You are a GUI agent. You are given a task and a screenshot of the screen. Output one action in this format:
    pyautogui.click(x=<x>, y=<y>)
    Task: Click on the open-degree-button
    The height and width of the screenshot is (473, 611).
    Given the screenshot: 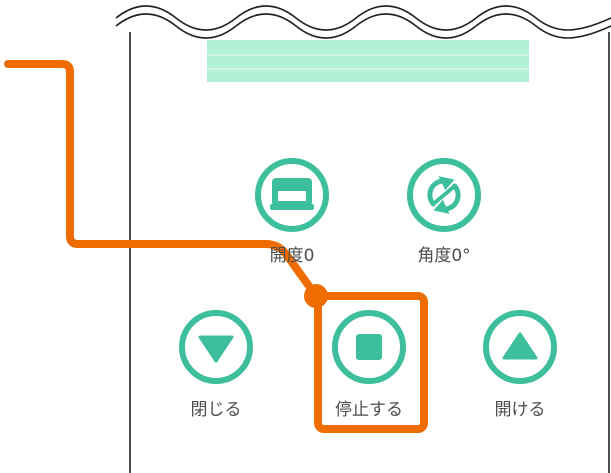 What is the action you would take?
    pyautogui.click(x=292, y=195)
    